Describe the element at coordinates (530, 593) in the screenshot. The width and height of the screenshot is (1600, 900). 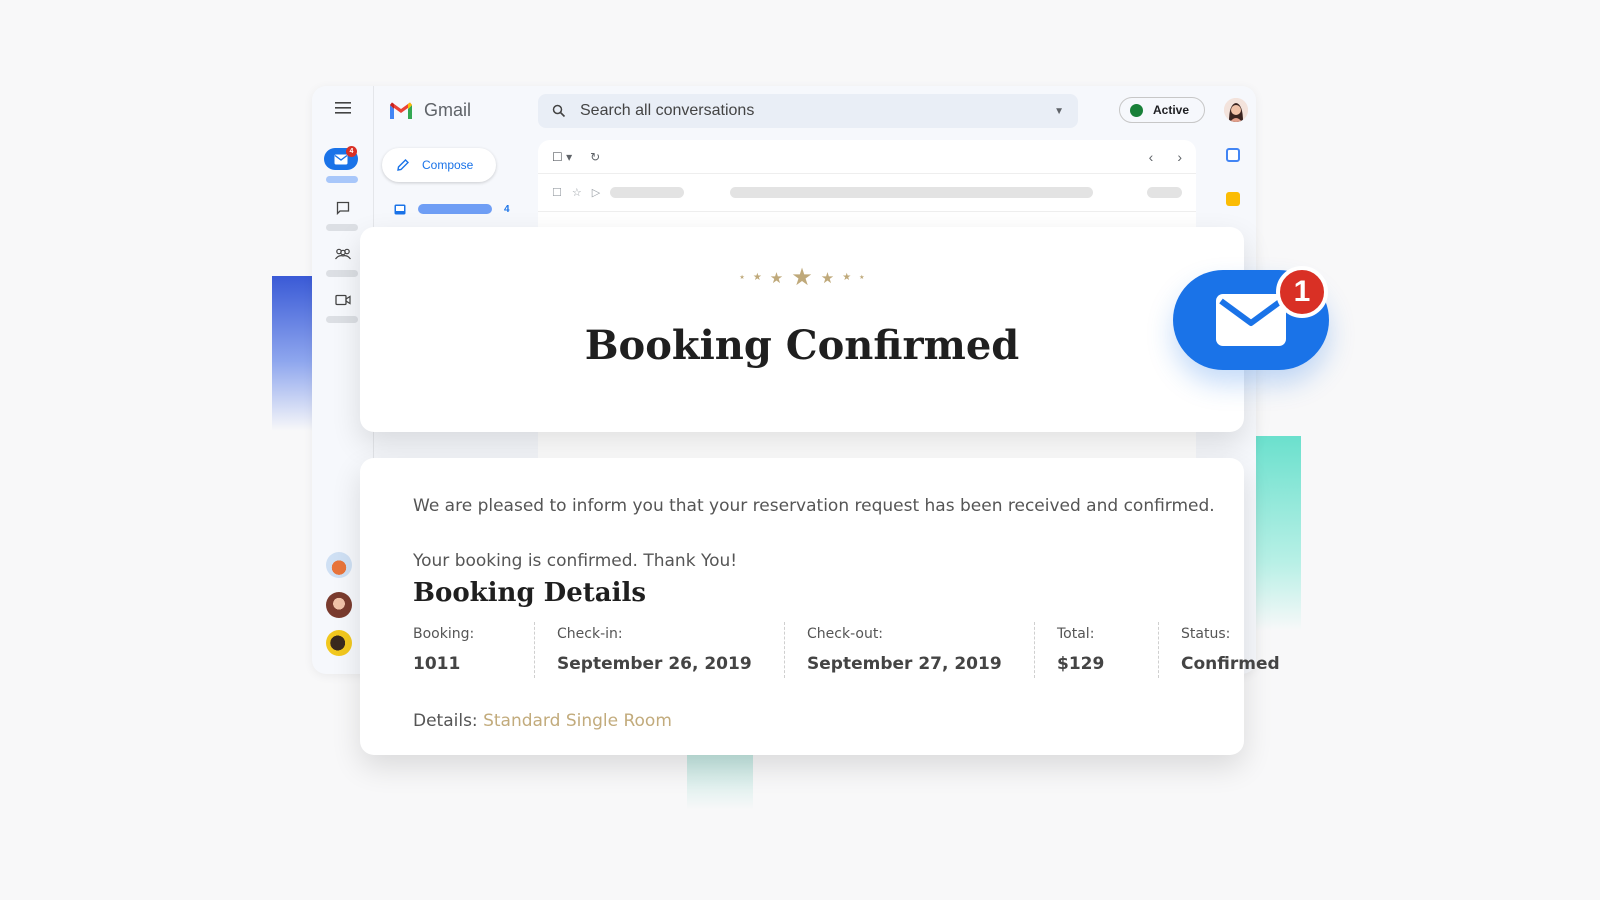
I see `details-heading: Booking Details` at that location.